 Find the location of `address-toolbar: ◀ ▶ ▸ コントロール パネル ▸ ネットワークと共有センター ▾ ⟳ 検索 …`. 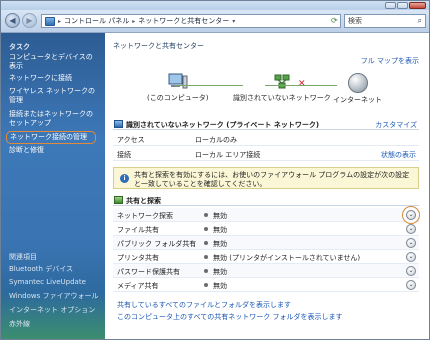

address-toolbar: ◀ ▶ ▸ コントロール パネル ▸ ネットワークと共有センター ▾ ⟳ 検索 … is located at coordinates (215, 21).